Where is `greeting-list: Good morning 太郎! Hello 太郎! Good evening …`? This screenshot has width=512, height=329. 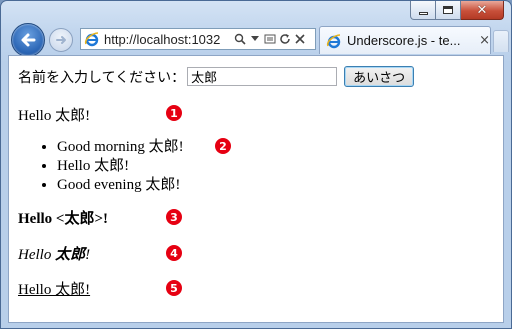 greeting-list: Good morning 太郎! Hello 太郎! Good evening … is located at coordinates (111, 166).